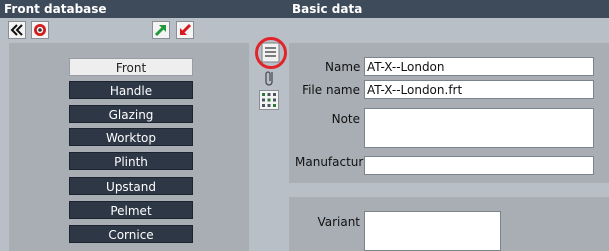 The image size is (609, 251). I want to click on basic-data-title: Basic data, so click(327, 9).